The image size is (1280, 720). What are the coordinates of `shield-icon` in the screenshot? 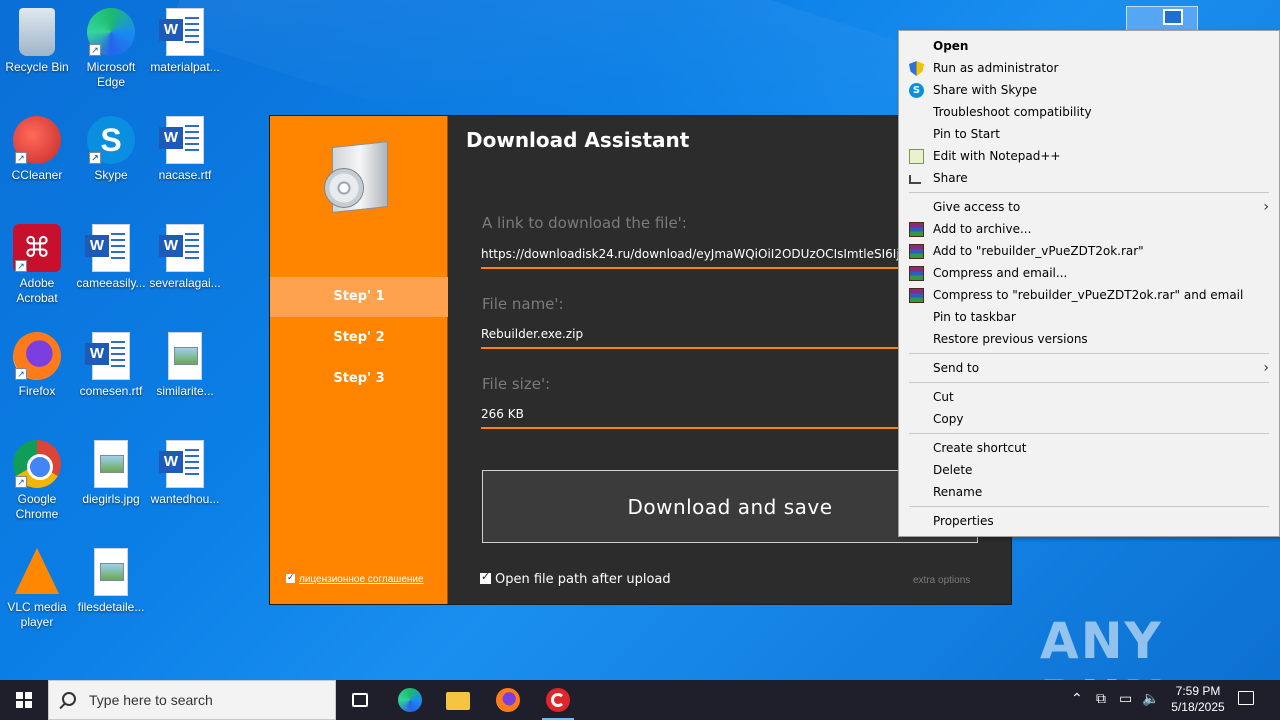 It's located at (916, 68).